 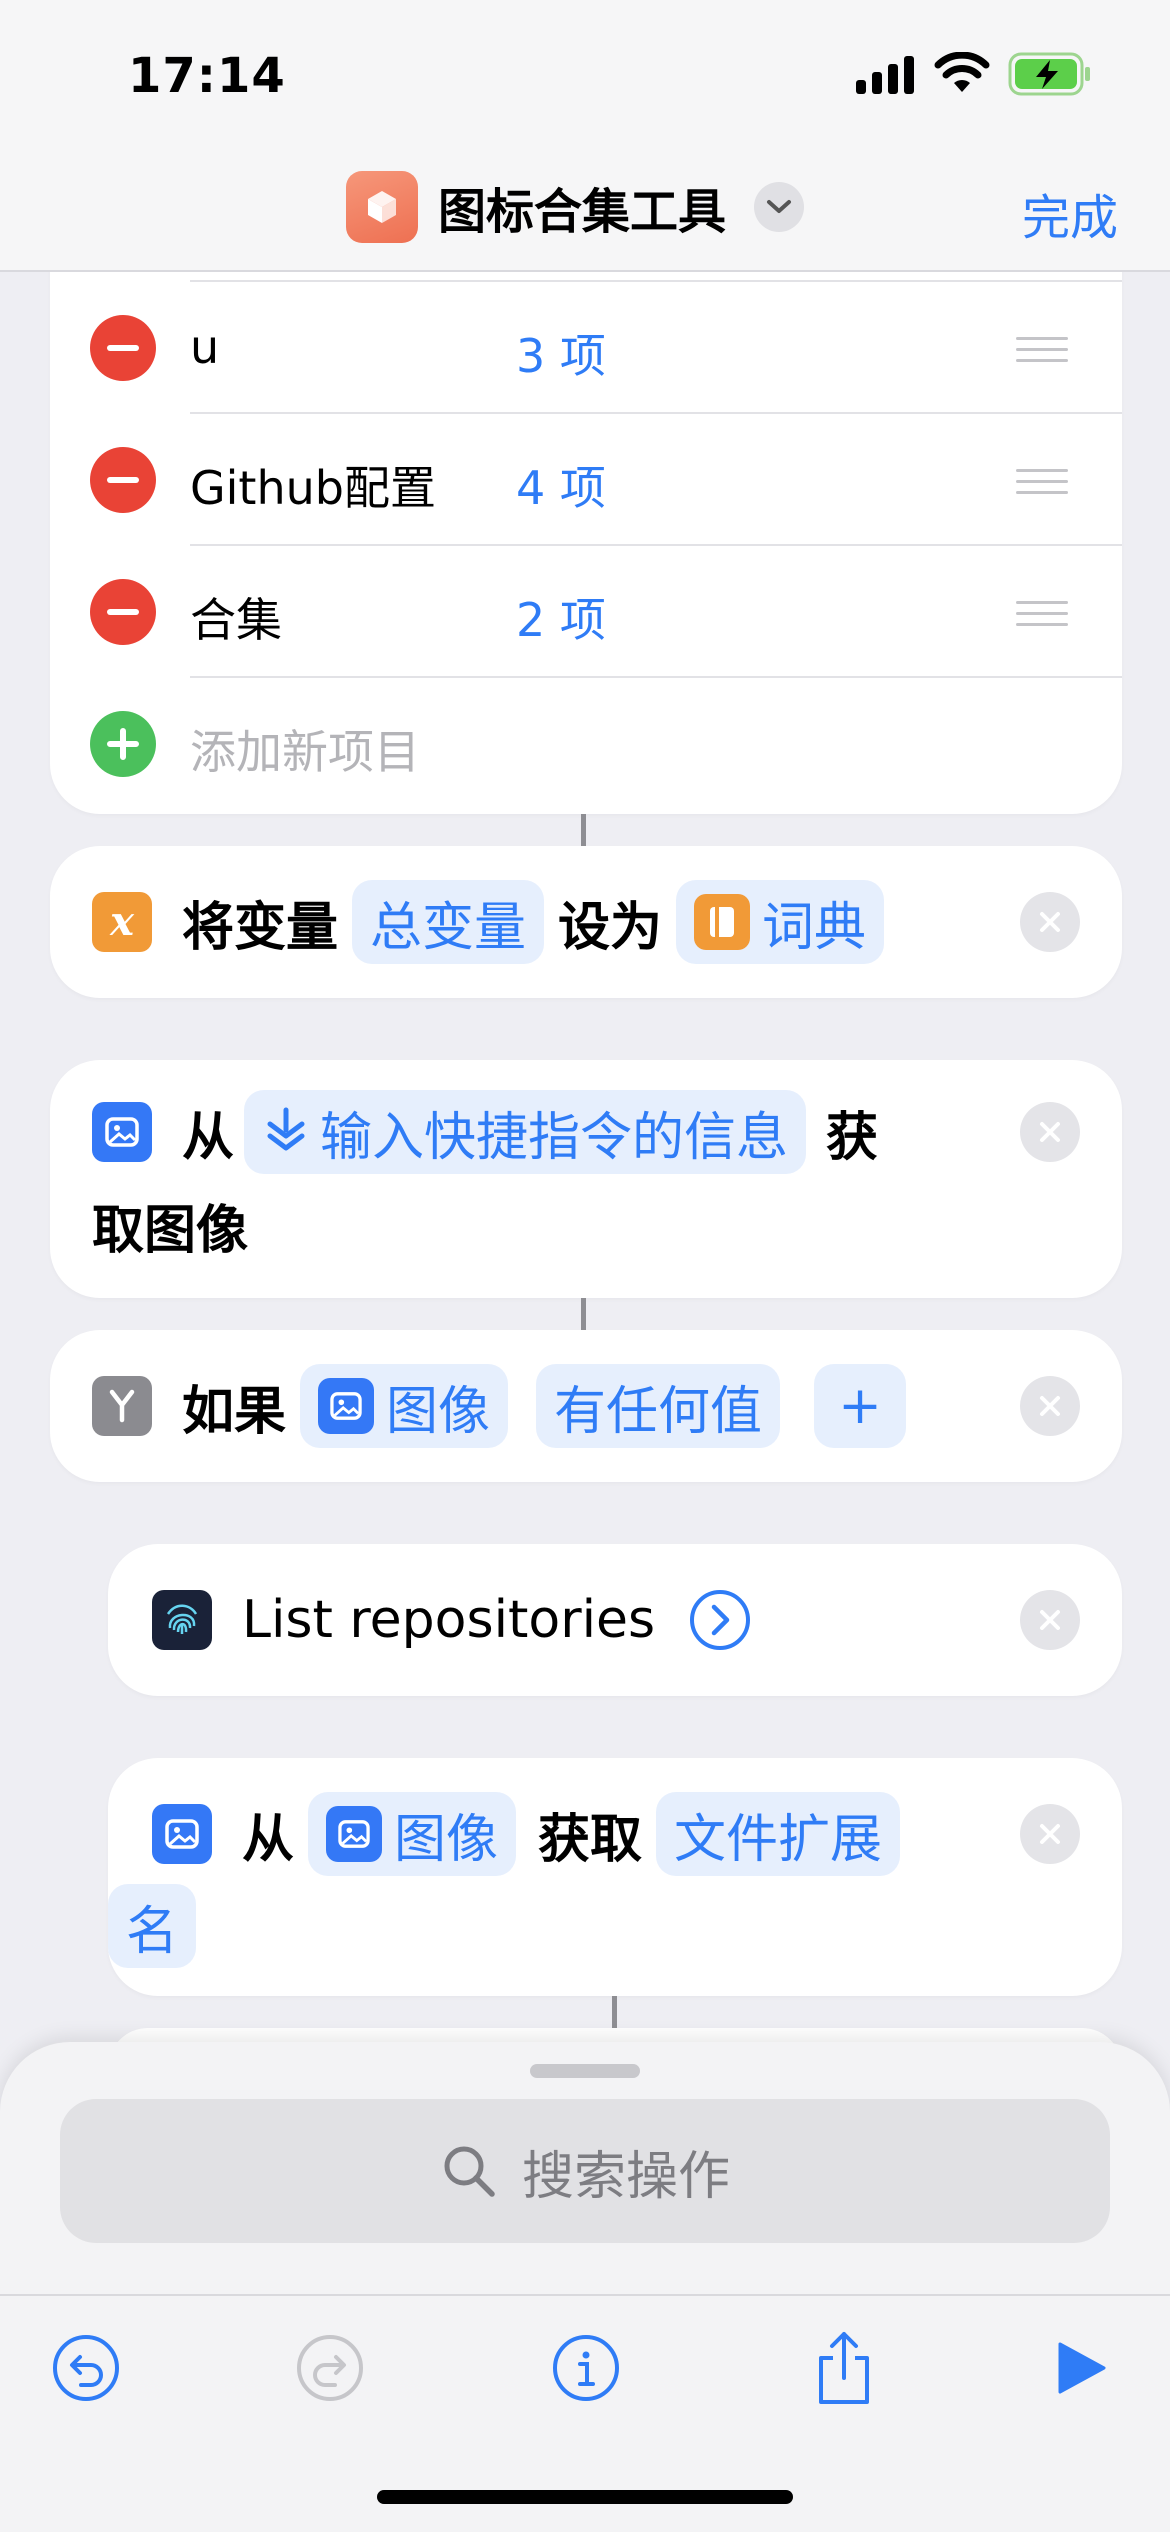 I want to click on chevron-down-icon, so click(x=779, y=207).